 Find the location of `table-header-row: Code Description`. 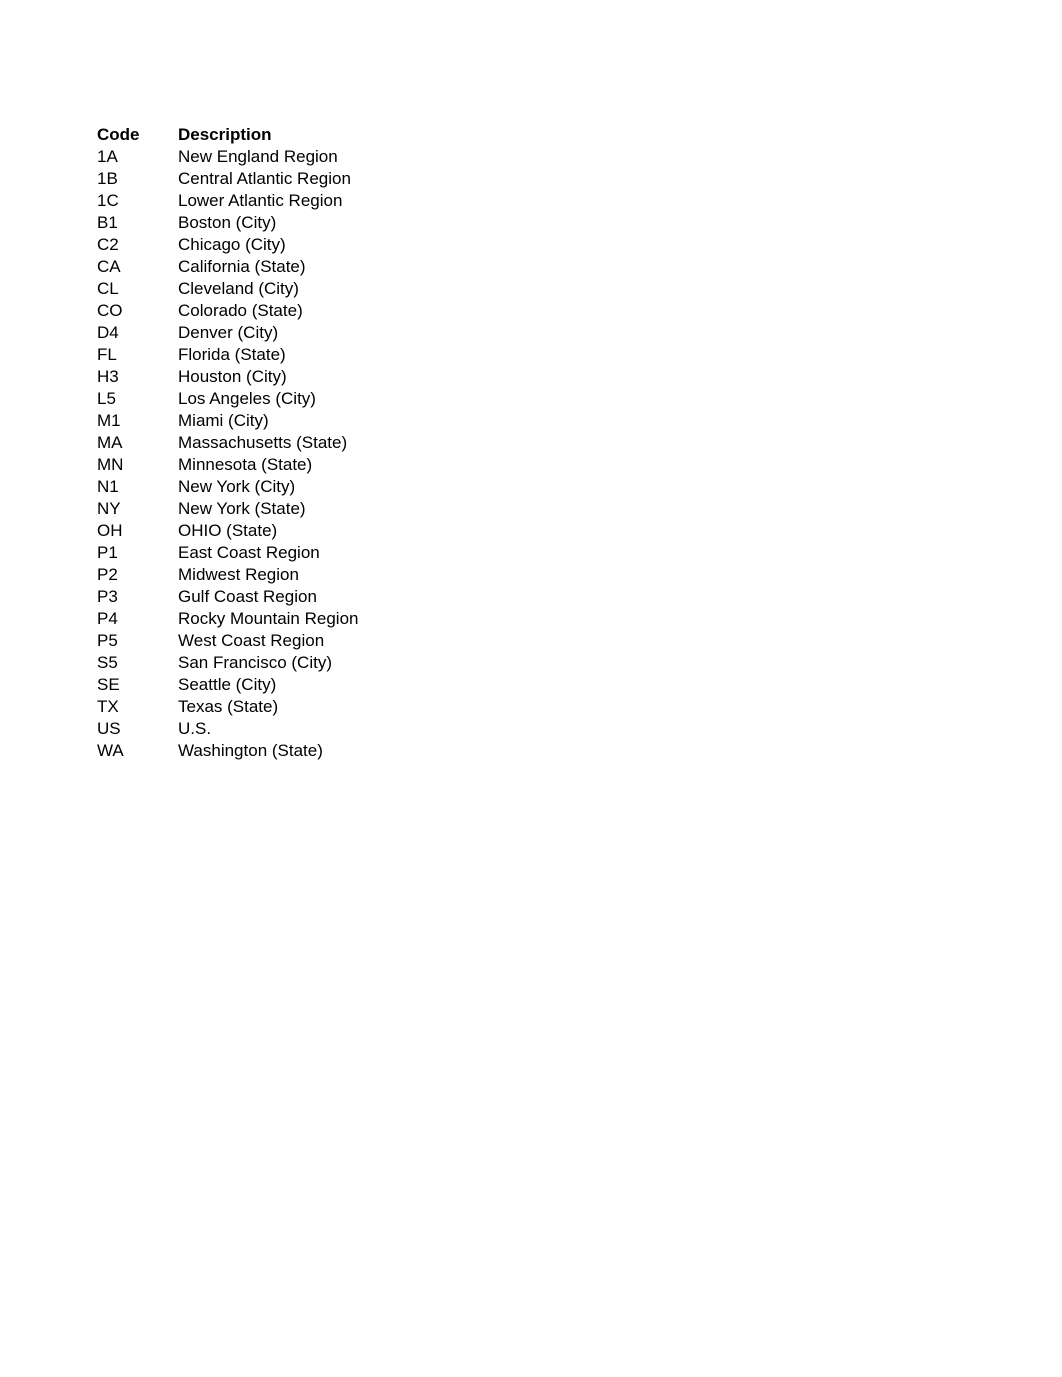

table-header-row: Code Description is located at coordinates (227, 135).